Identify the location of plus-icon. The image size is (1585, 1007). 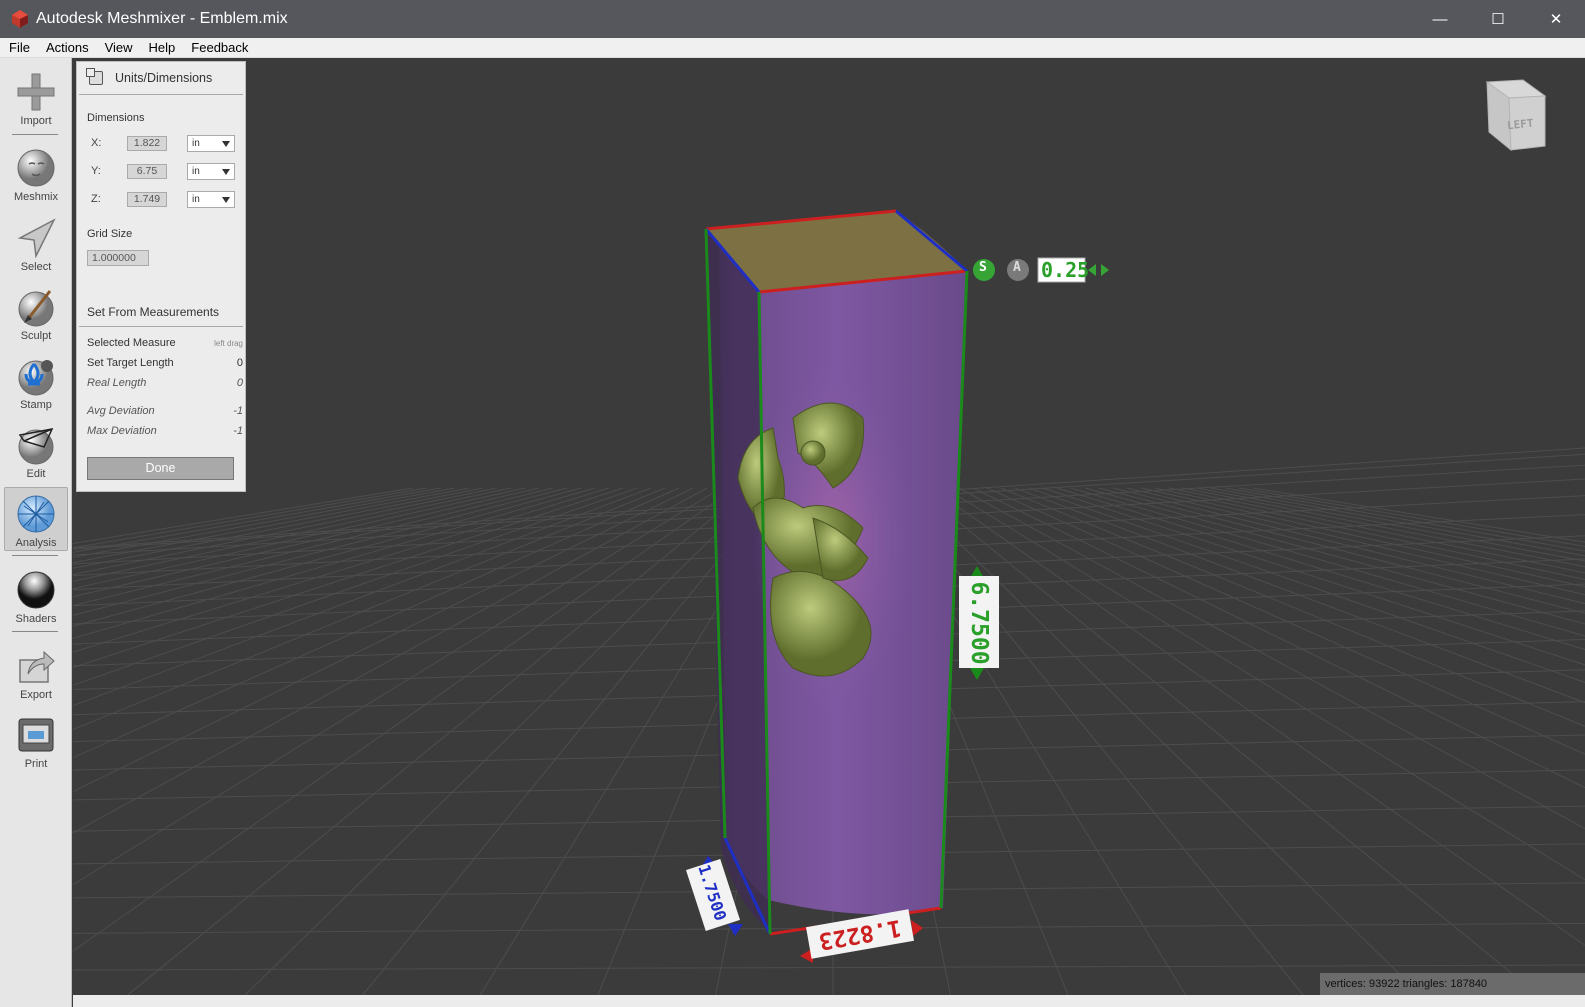
(36, 92).